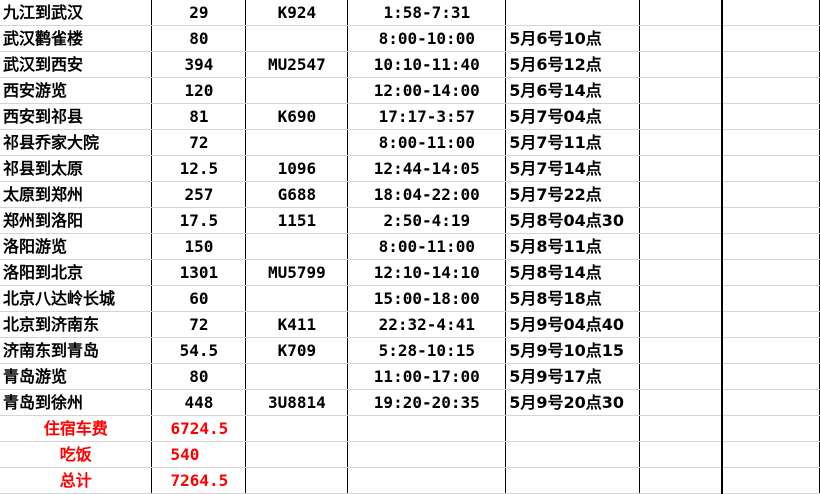 The width and height of the screenshot is (820, 494). What do you see at coordinates (573, 90) in the screenshot?
I see `arrival-cell: 5月6号14点` at bounding box center [573, 90].